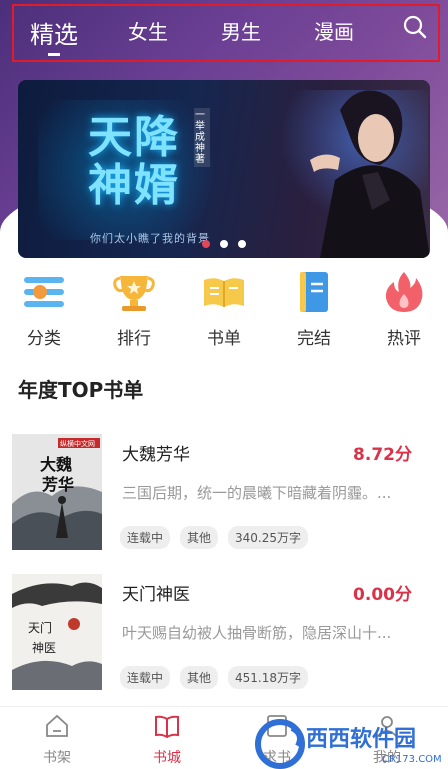 The width and height of the screenshot is (448, 769). I want to click on book-title: 天门神医, so click(156, 595).